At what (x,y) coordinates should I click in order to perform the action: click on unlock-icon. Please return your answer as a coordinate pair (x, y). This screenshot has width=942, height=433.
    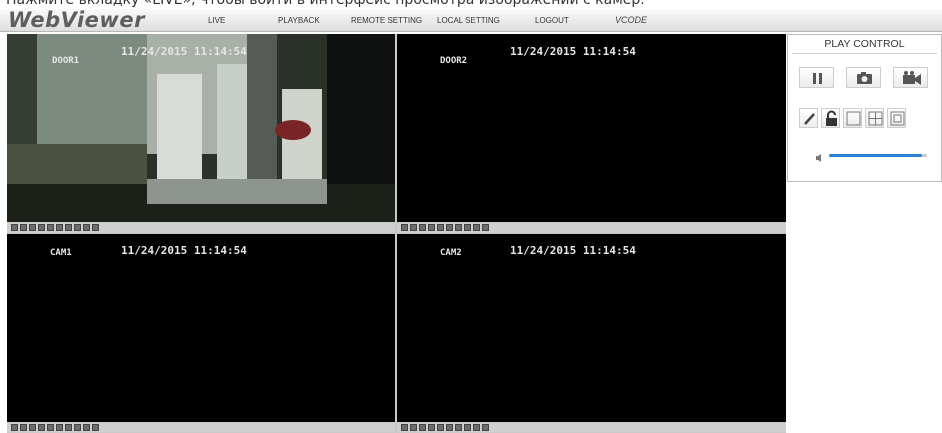
    Looking at the image, I should click on (831, 118).